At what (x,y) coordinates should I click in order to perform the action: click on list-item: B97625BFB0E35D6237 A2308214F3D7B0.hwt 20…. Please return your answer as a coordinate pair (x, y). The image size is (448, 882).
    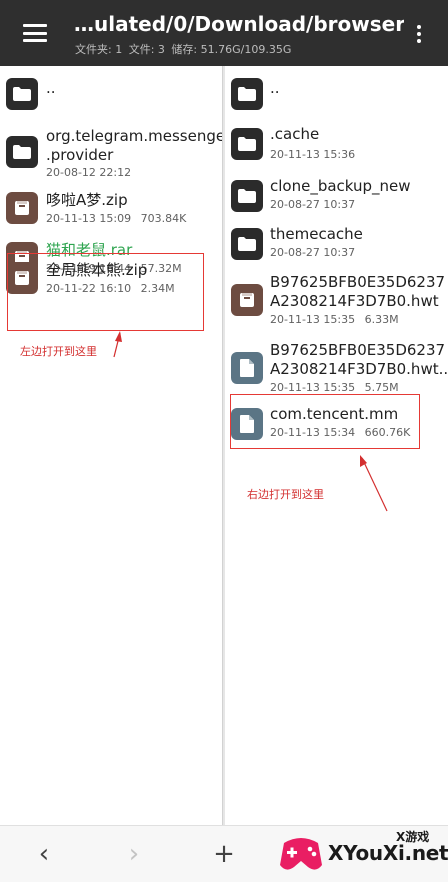
    Looking at the image, I should click on (336, 302).